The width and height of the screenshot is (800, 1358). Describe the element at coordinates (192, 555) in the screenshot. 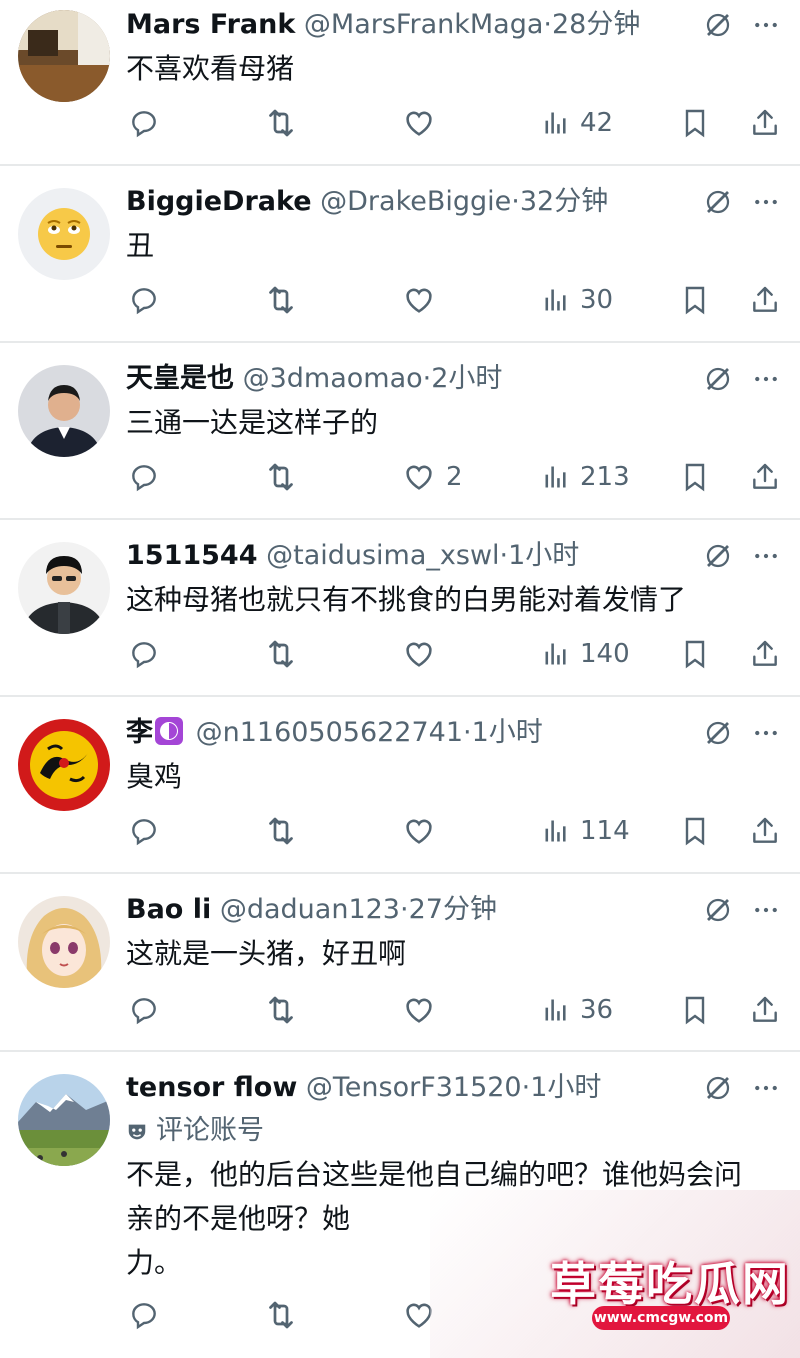

I see `display-name: 1511544` at that location.